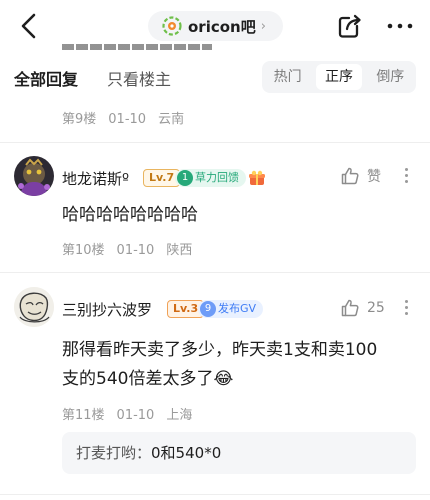 The height and width of the screenshot is (500, 430). I want to click on post-location: 陕西, so click(179, 250).